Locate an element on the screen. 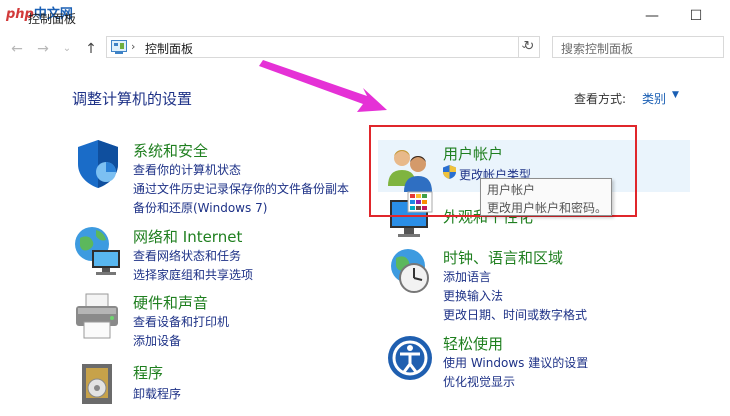  view-by-label: 查看方式: is located at coordinates (600, 99).